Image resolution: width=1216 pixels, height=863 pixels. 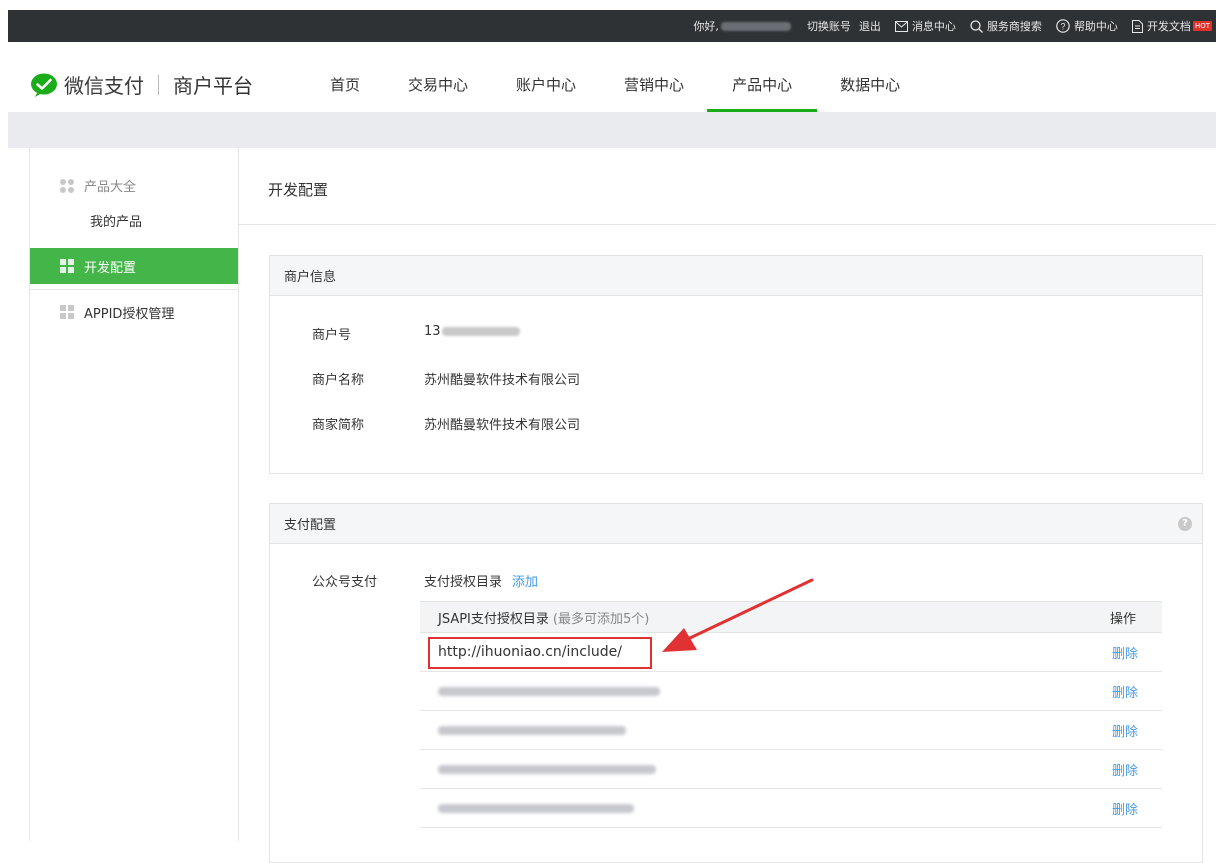 What do you see at coordinates (298, 190) in the screenshot?
I see `page-title: 开发配置` at bounding box center [298, 190].